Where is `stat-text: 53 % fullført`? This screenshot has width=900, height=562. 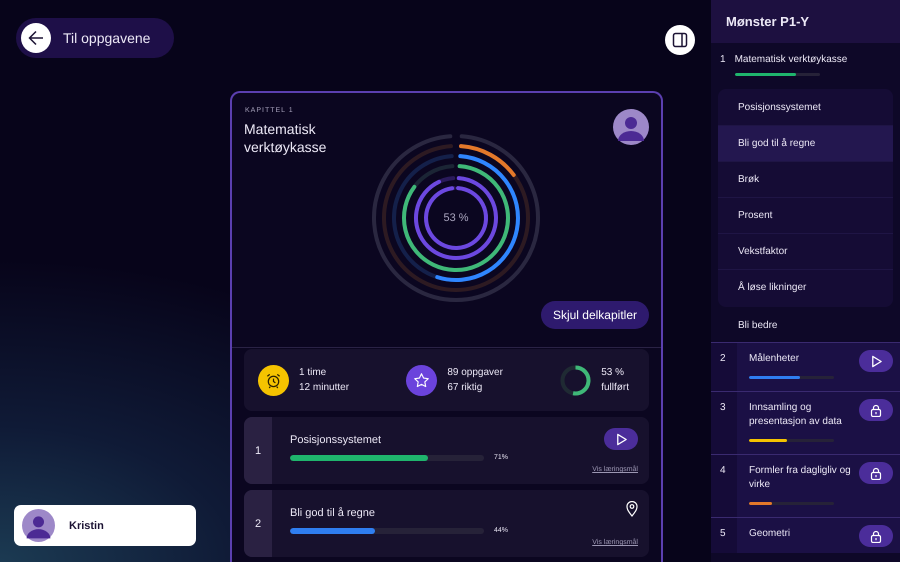
stat-text: 53 % fullført is located at coordinates (615, 380).